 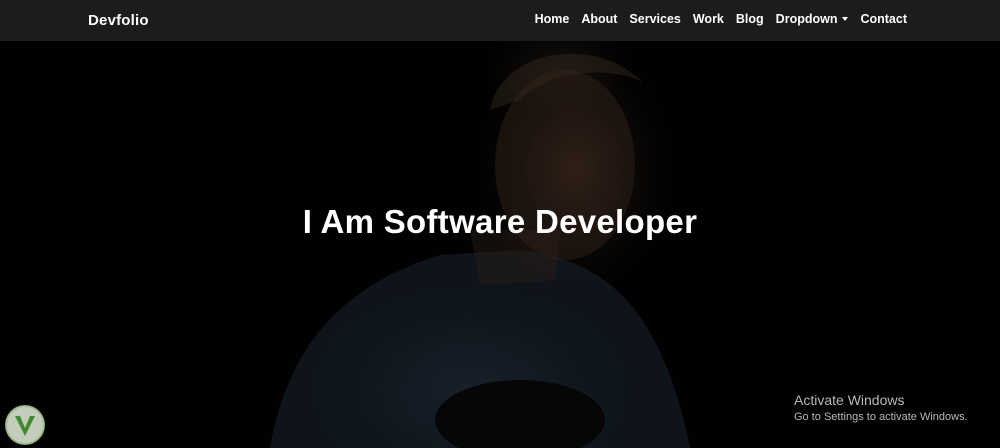 What do you see at coordinates (845, 19) in the screenshot?
I see `chevron-down-icon` at bounding box center [845, 19].